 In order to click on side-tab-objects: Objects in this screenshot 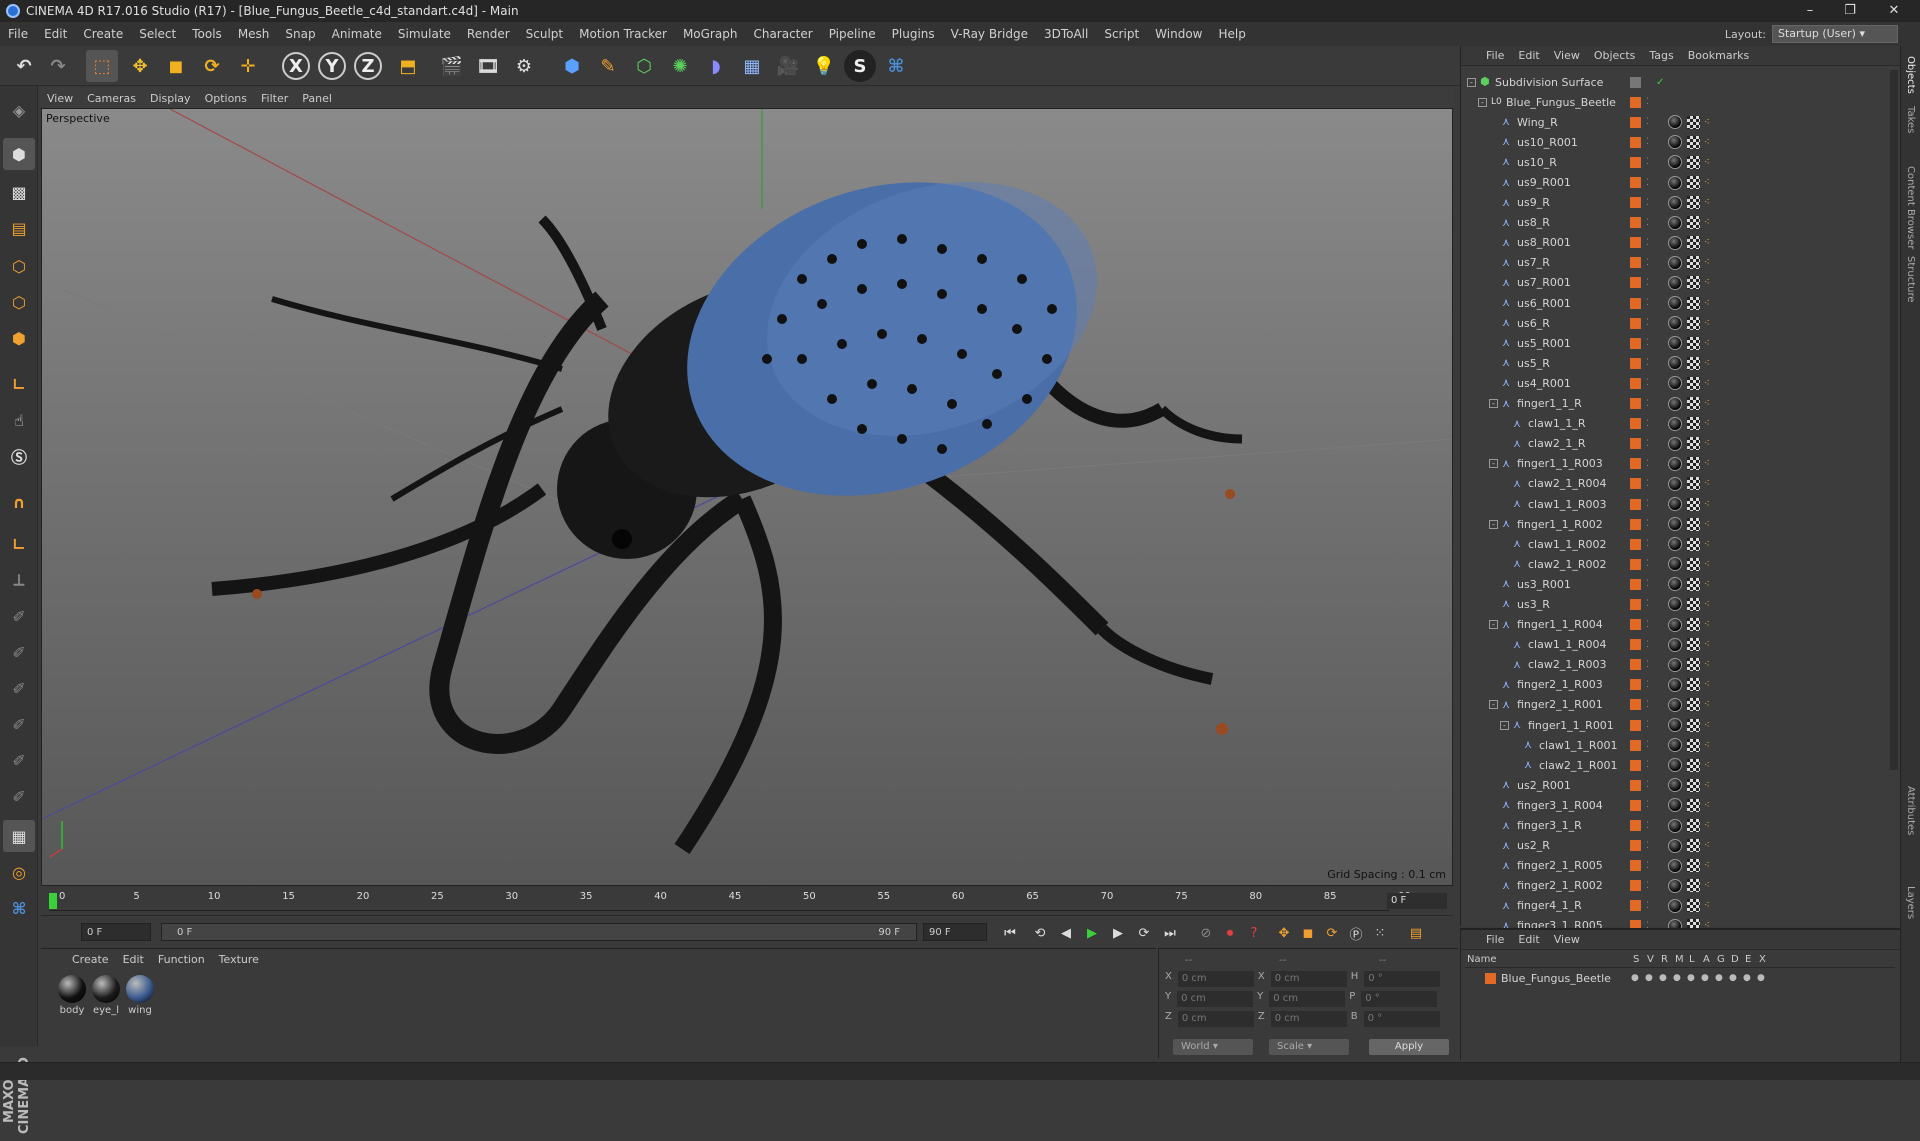, I will do `click(1910, 75)`.